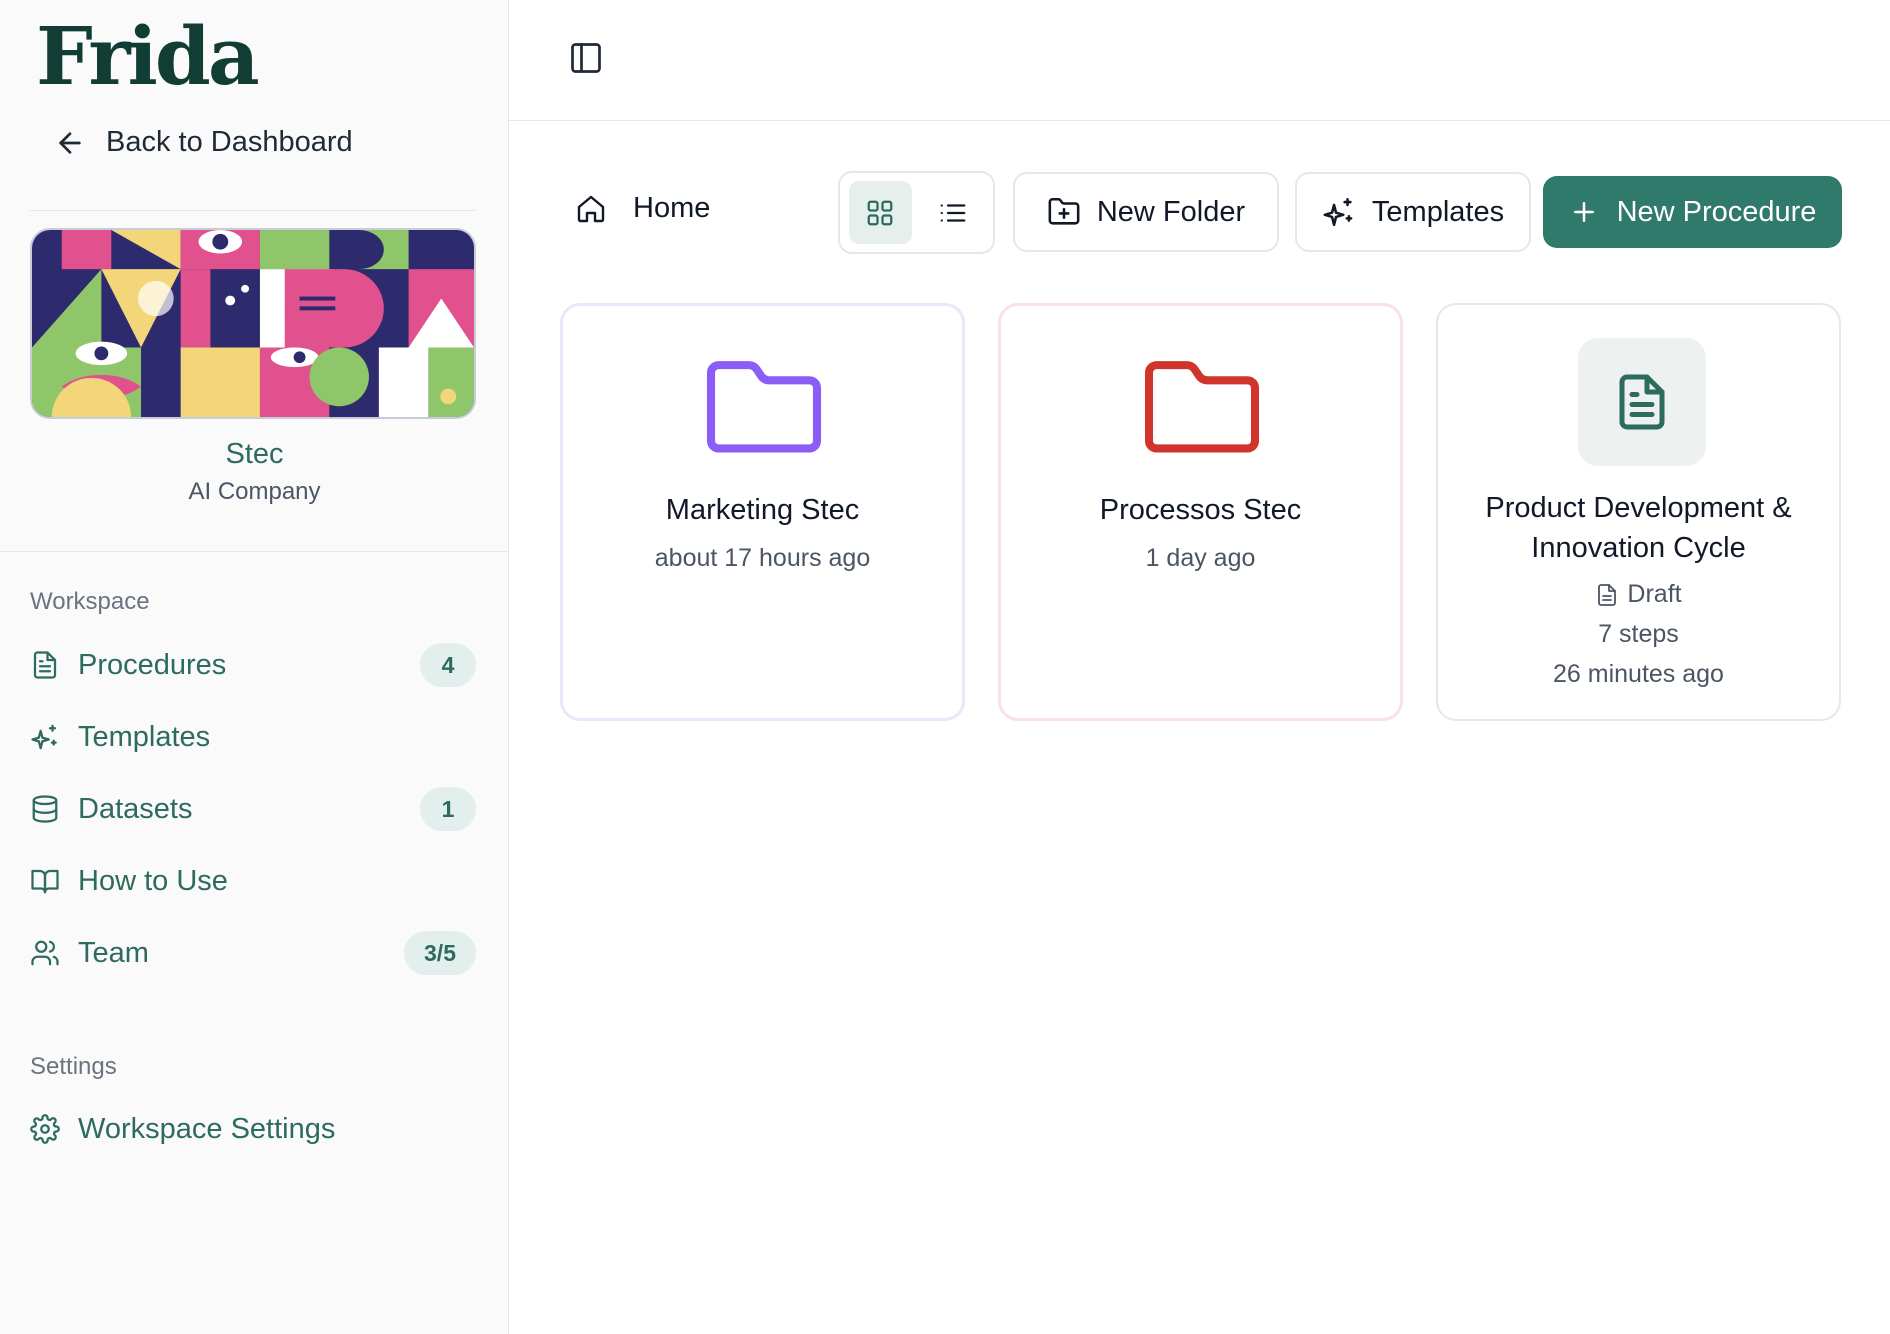 Image resolution: width=1890 pixels, height=1334 pixels. What do you see at coordinates (90, 601) in the screenshot?
I see `workspace-section-label: Workspace` at bounding box center [90, 601].